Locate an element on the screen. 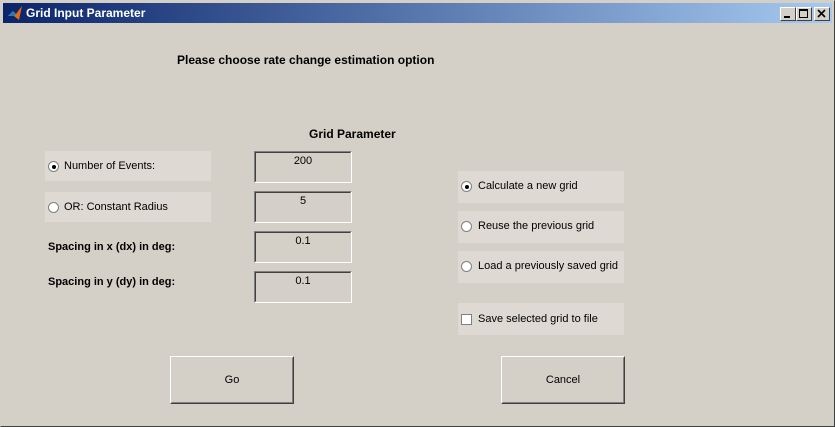  number-of-events-field: 200 is located at coordinates (303, 167).